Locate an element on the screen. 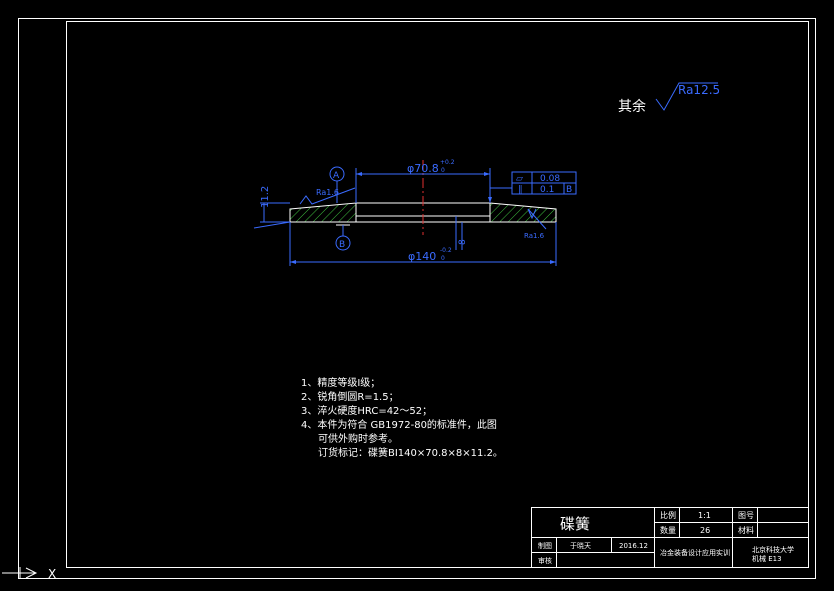  outer-diameter-tol-lower: 0 is located at coordinates (443, 258).